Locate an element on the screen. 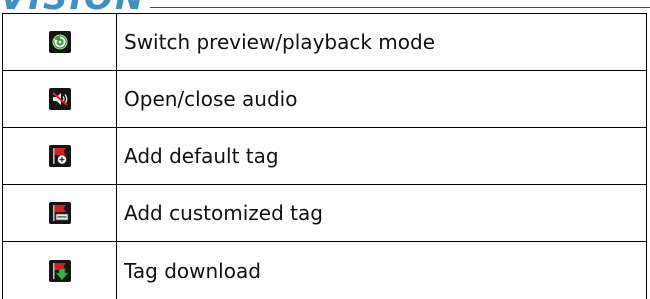 The image size is (650, 299). tag-download-icon is located at coordinates (60, 271).